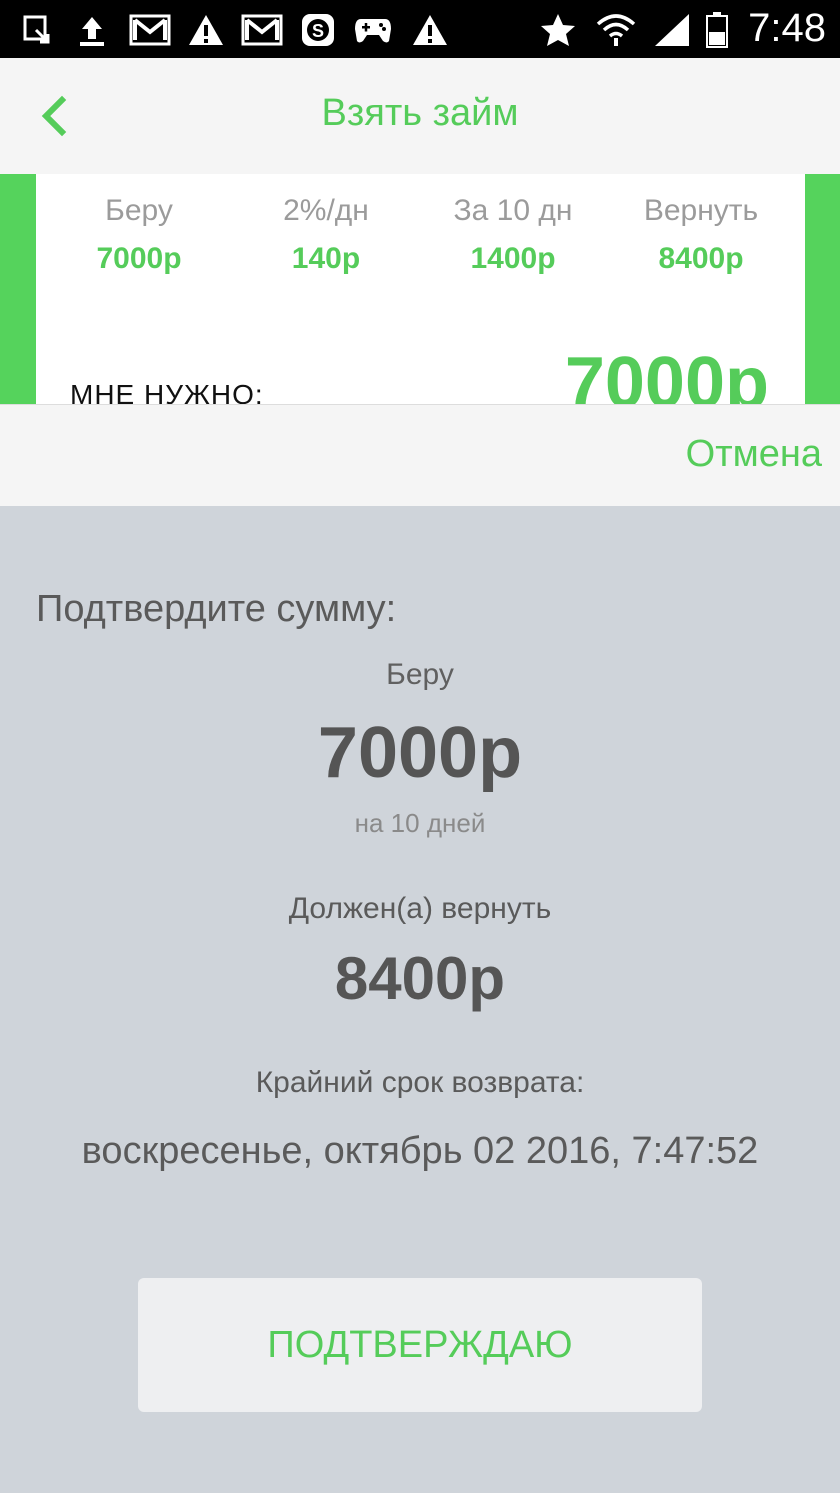 The image size is (840, 1493). I want to click on cancel-button: Отмена, so click(754, 454).